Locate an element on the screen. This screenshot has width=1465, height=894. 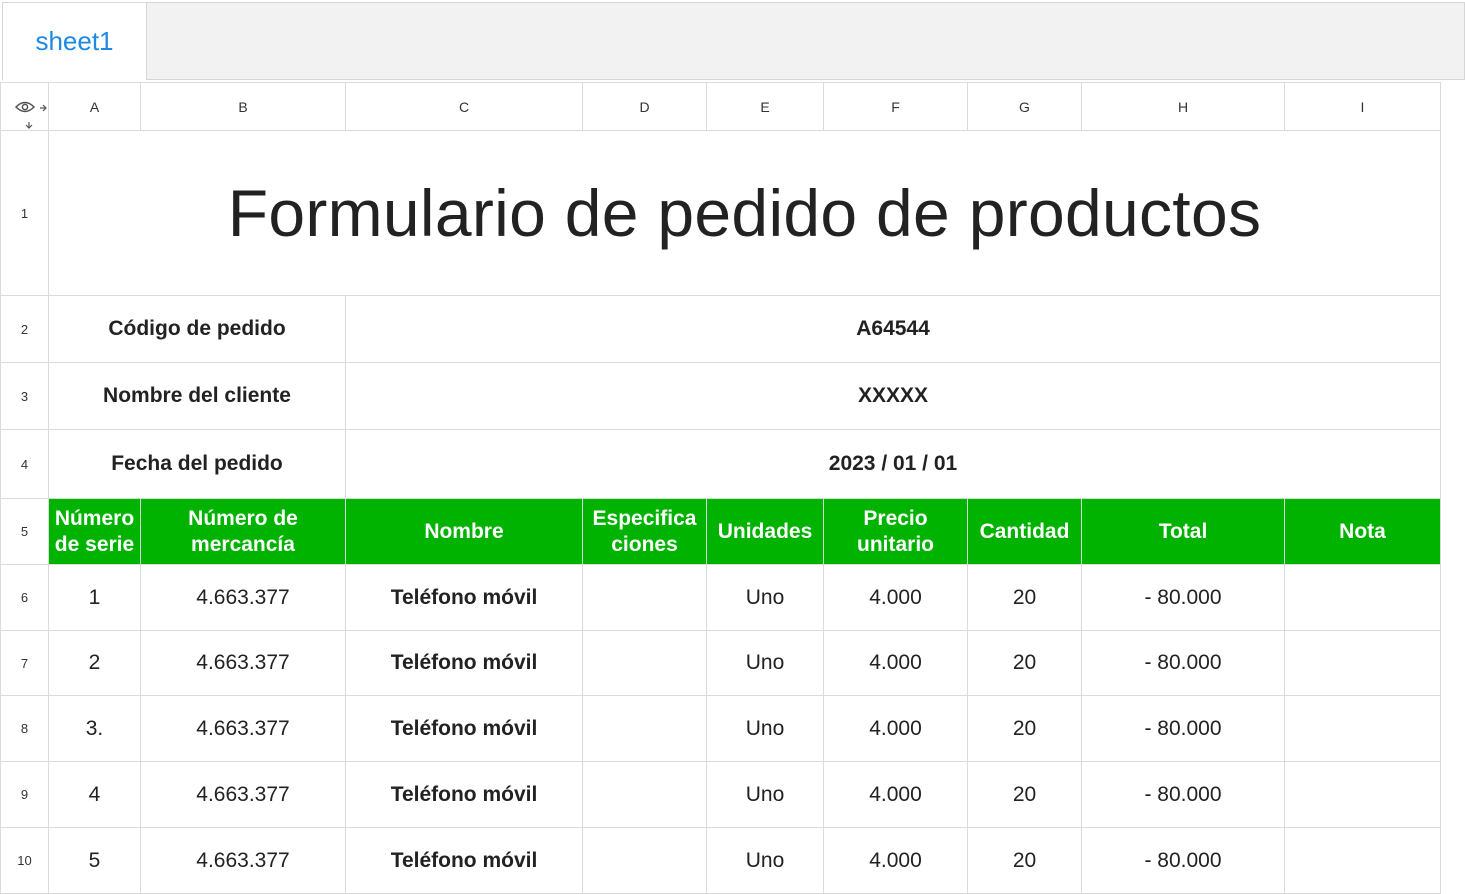
sheet-tab-bar: sheet1 is located at coordinates (733, 41).